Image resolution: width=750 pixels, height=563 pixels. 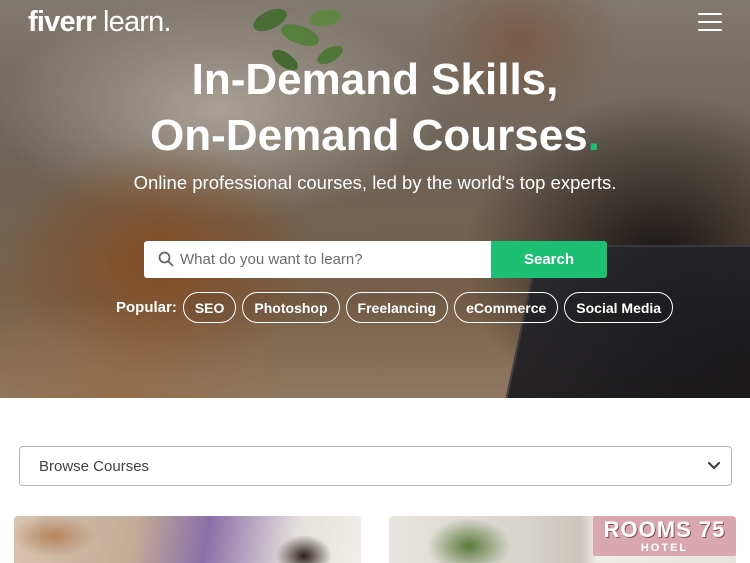 I want to click on hamburger-menu-icon, so click(x=710, y=22).